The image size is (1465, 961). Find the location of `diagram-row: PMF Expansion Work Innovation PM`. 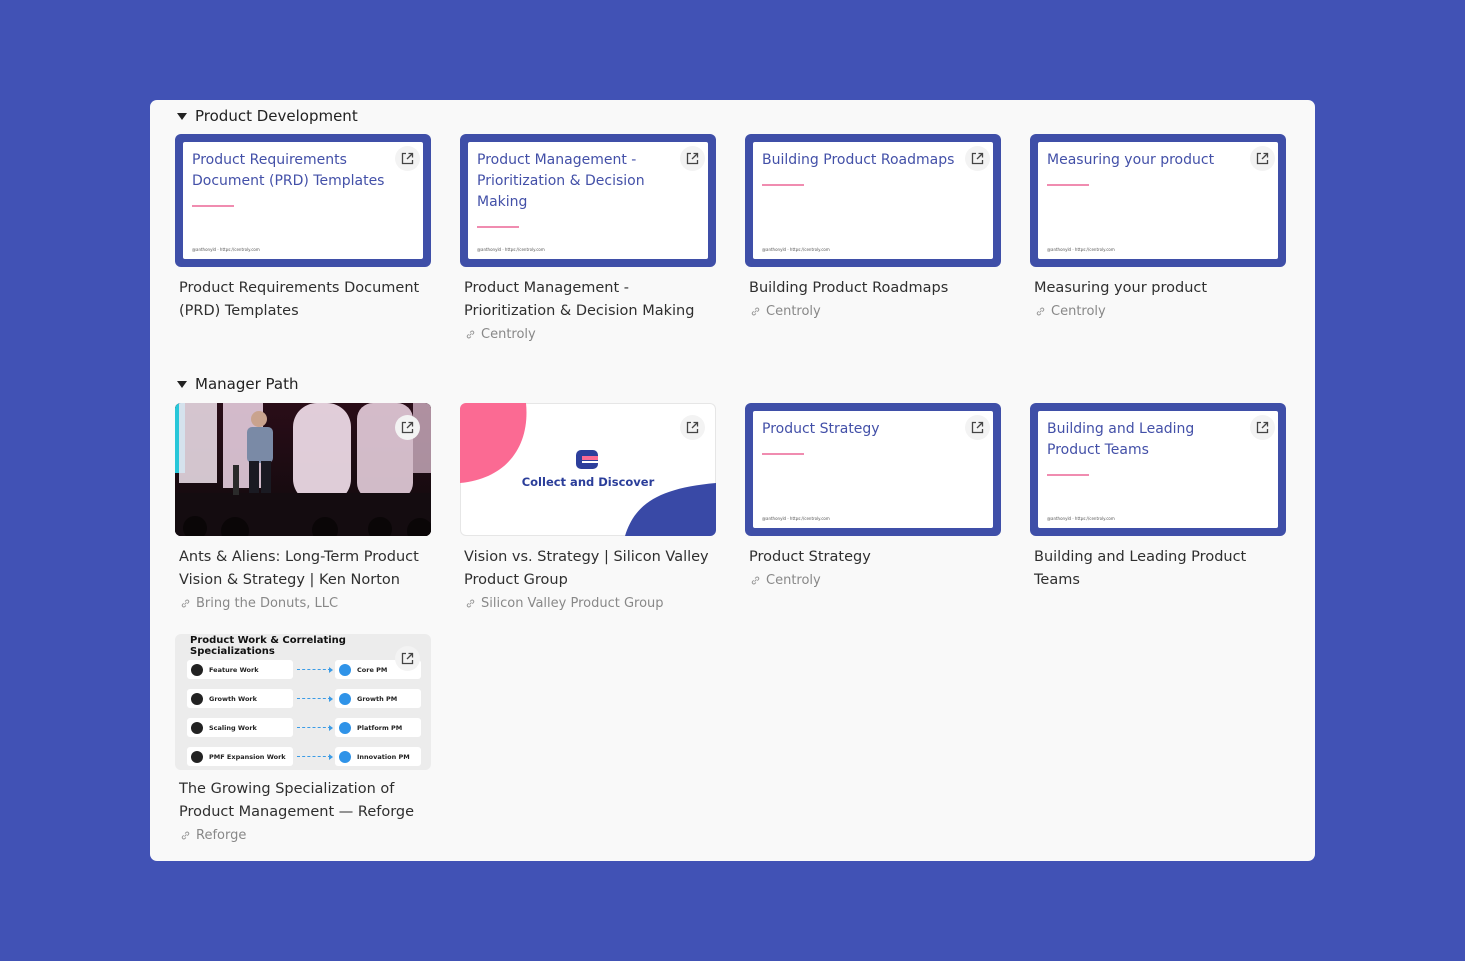

diagram-row: PMF Expansion Work Innovation PM is located at coordinates (304, 756).